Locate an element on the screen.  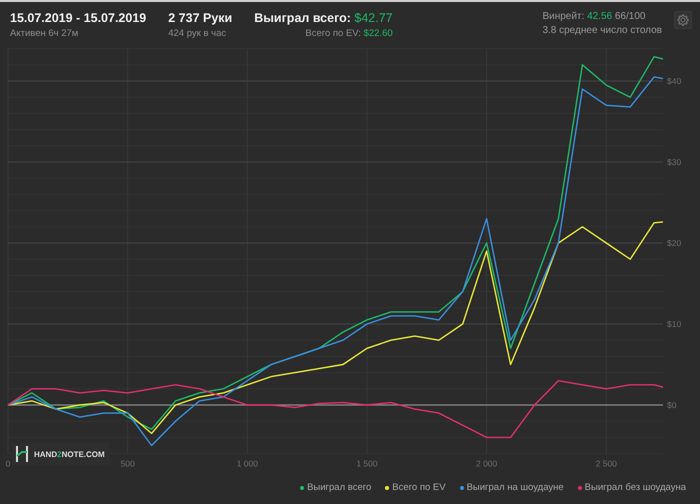
y-axis-label: $40 is located at coordinates (674, 81).